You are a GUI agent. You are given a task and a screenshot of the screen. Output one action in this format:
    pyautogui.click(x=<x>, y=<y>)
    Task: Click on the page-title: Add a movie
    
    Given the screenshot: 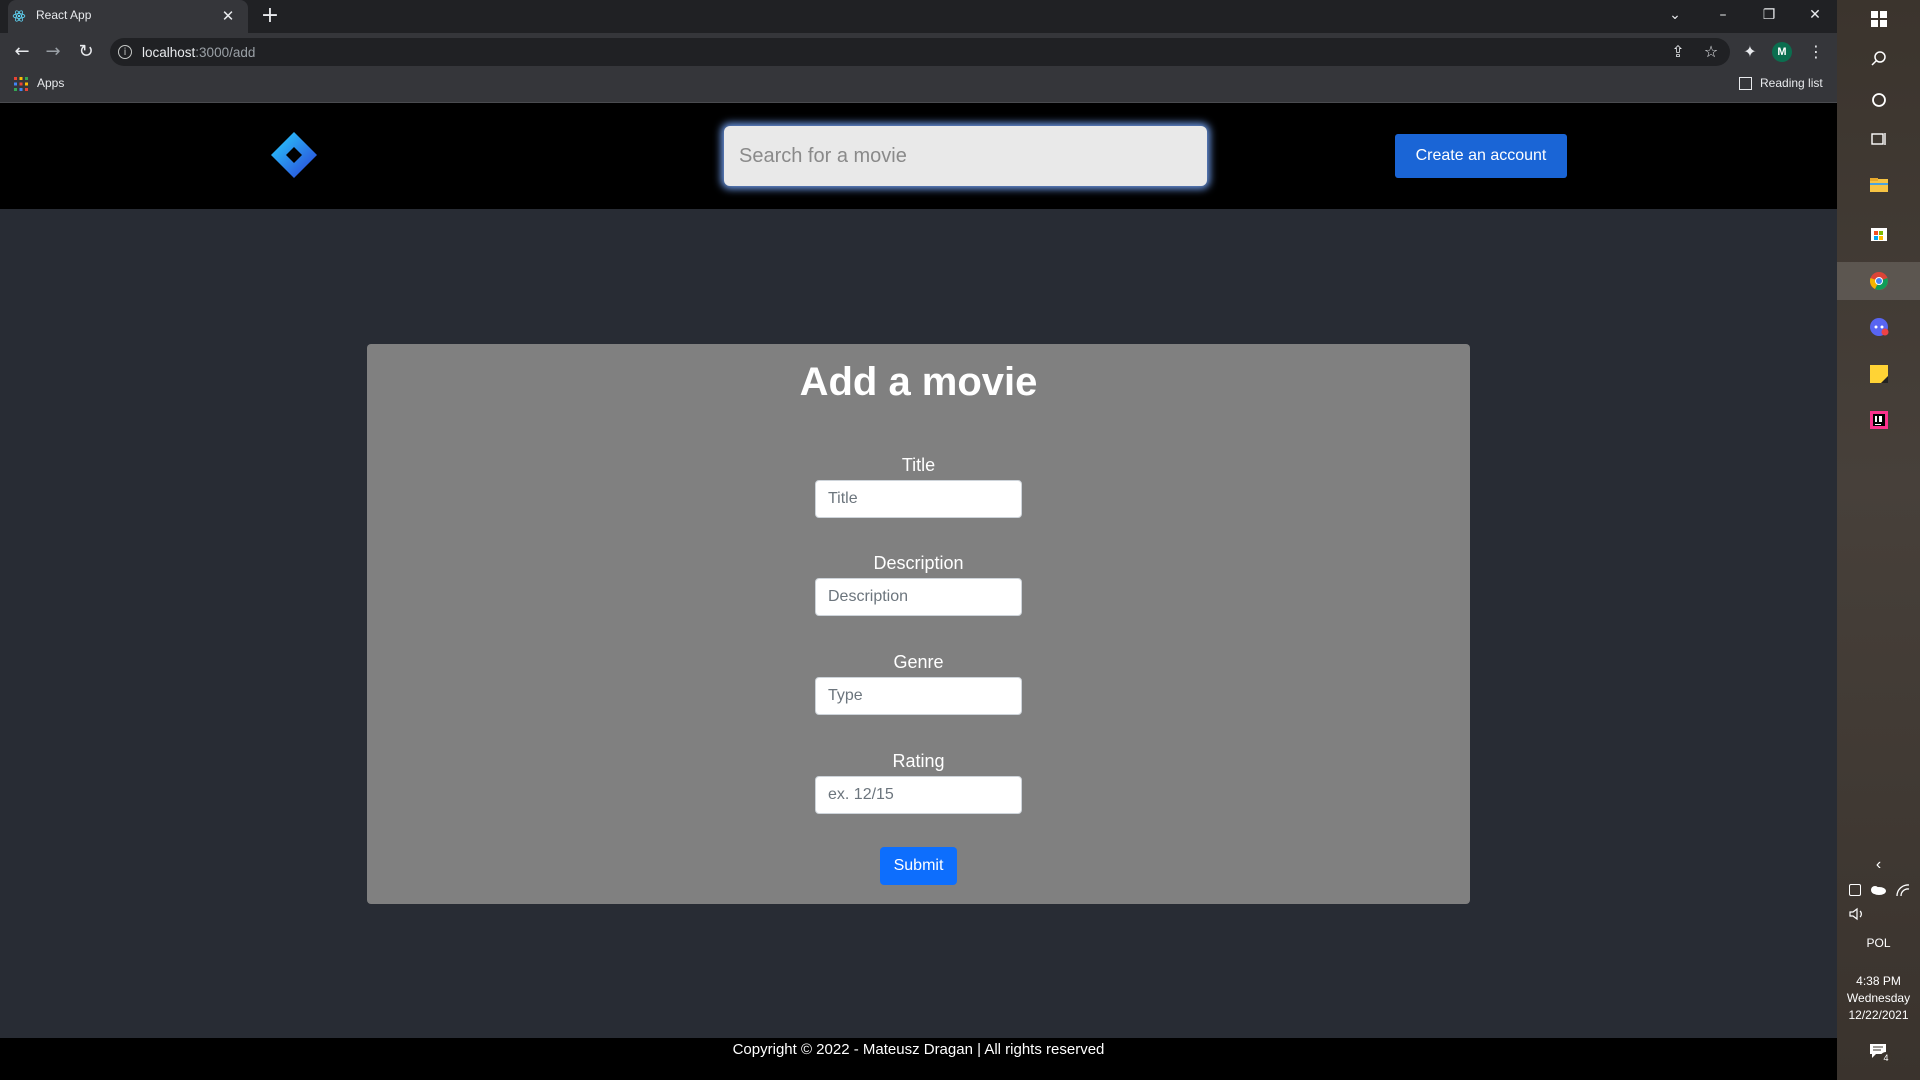 What is the action you would take?
    pyautogui.click(x=918, y=382)
    